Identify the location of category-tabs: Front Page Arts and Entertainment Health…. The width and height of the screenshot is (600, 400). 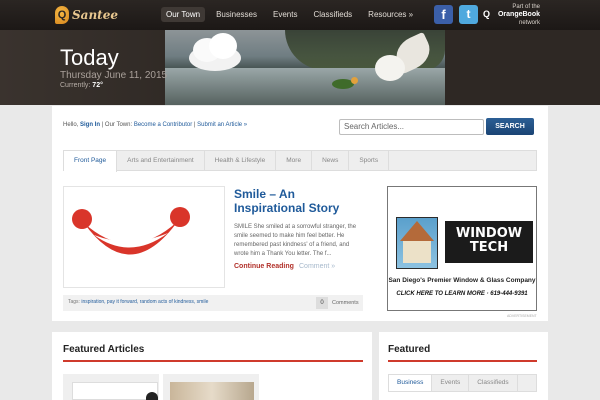
(300, 161).